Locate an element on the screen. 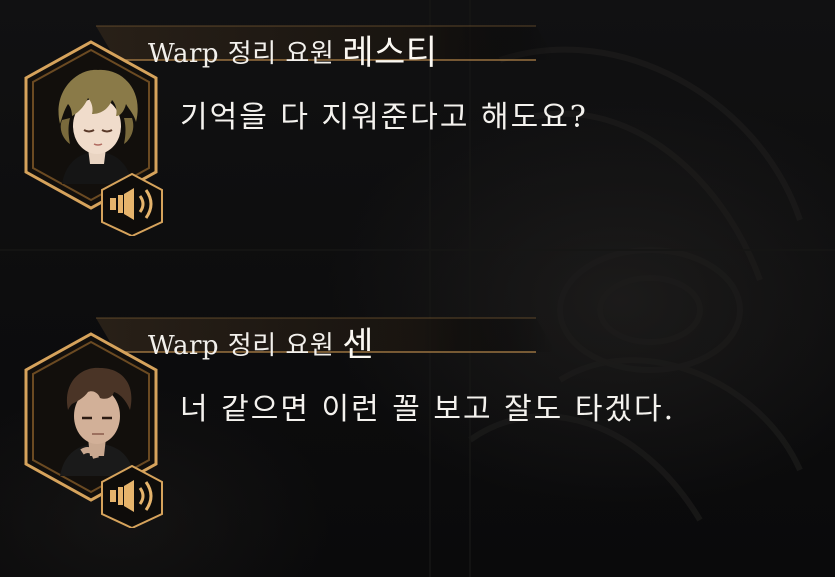 This screenshot has height=577, width=835. dialogue-text: 너 같으면 이런 꼴 보고 잘도 타겠다. is located at coordinates (428, 409).